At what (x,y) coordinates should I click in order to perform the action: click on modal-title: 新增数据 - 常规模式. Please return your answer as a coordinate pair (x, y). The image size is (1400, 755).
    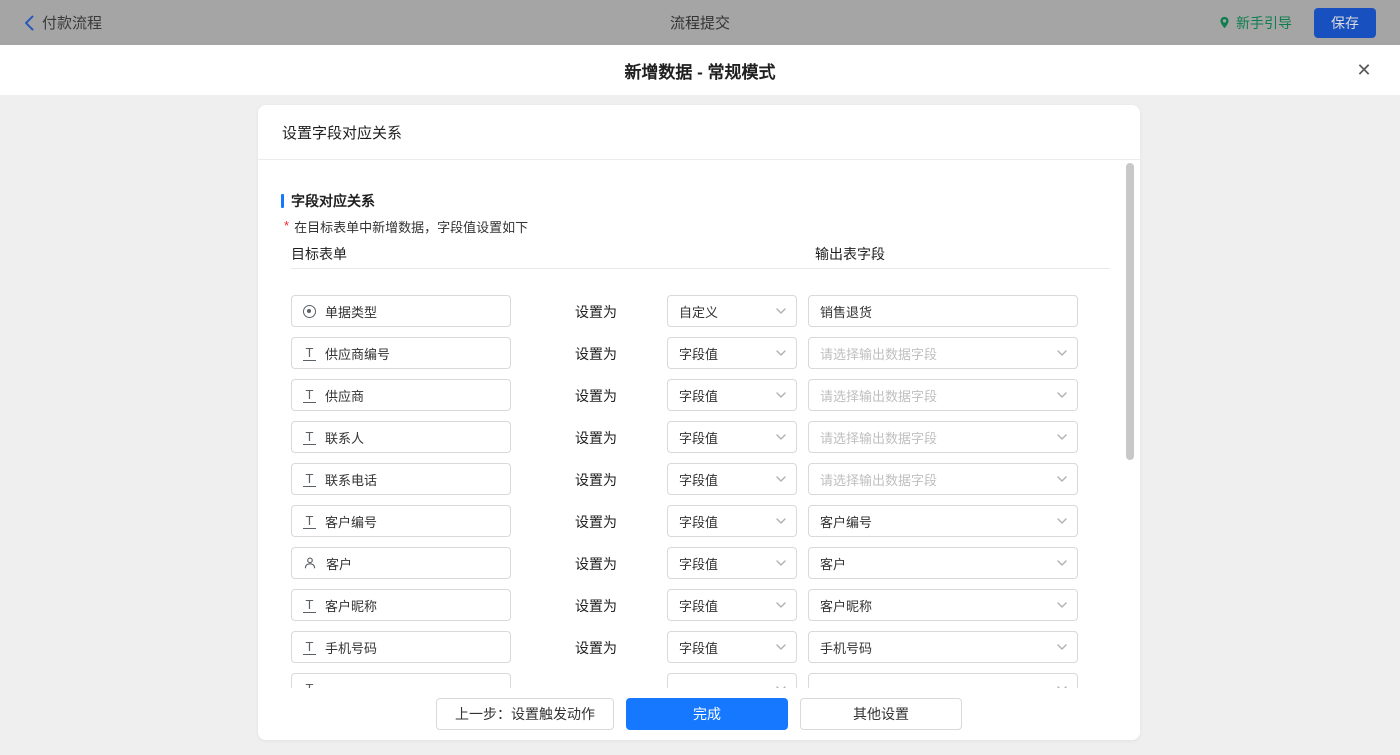
    Looking at the image, I should click on (700, 72).